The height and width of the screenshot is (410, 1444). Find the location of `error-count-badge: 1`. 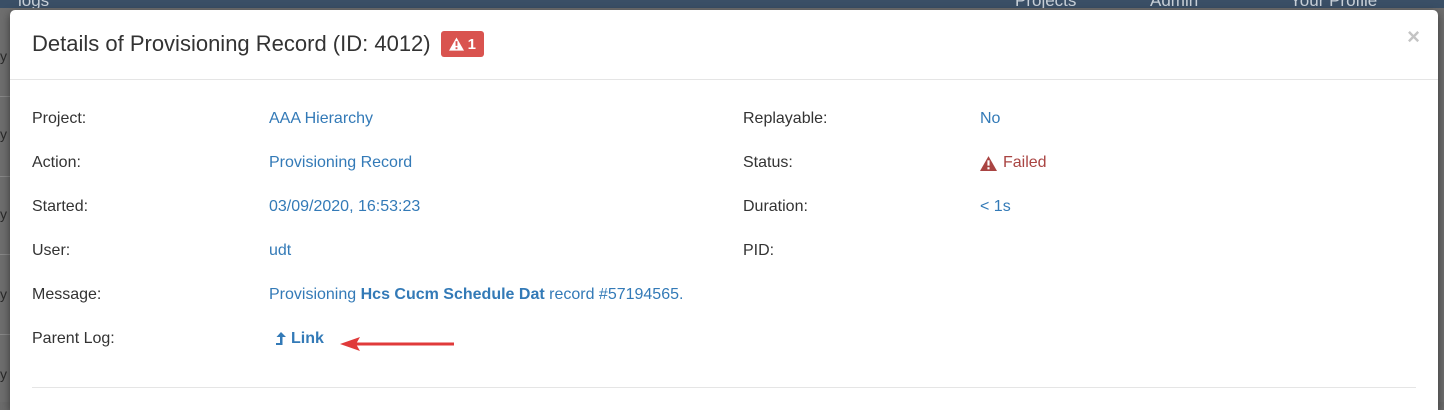

error-count-badge: 1 is located at coordinates (462, 44).